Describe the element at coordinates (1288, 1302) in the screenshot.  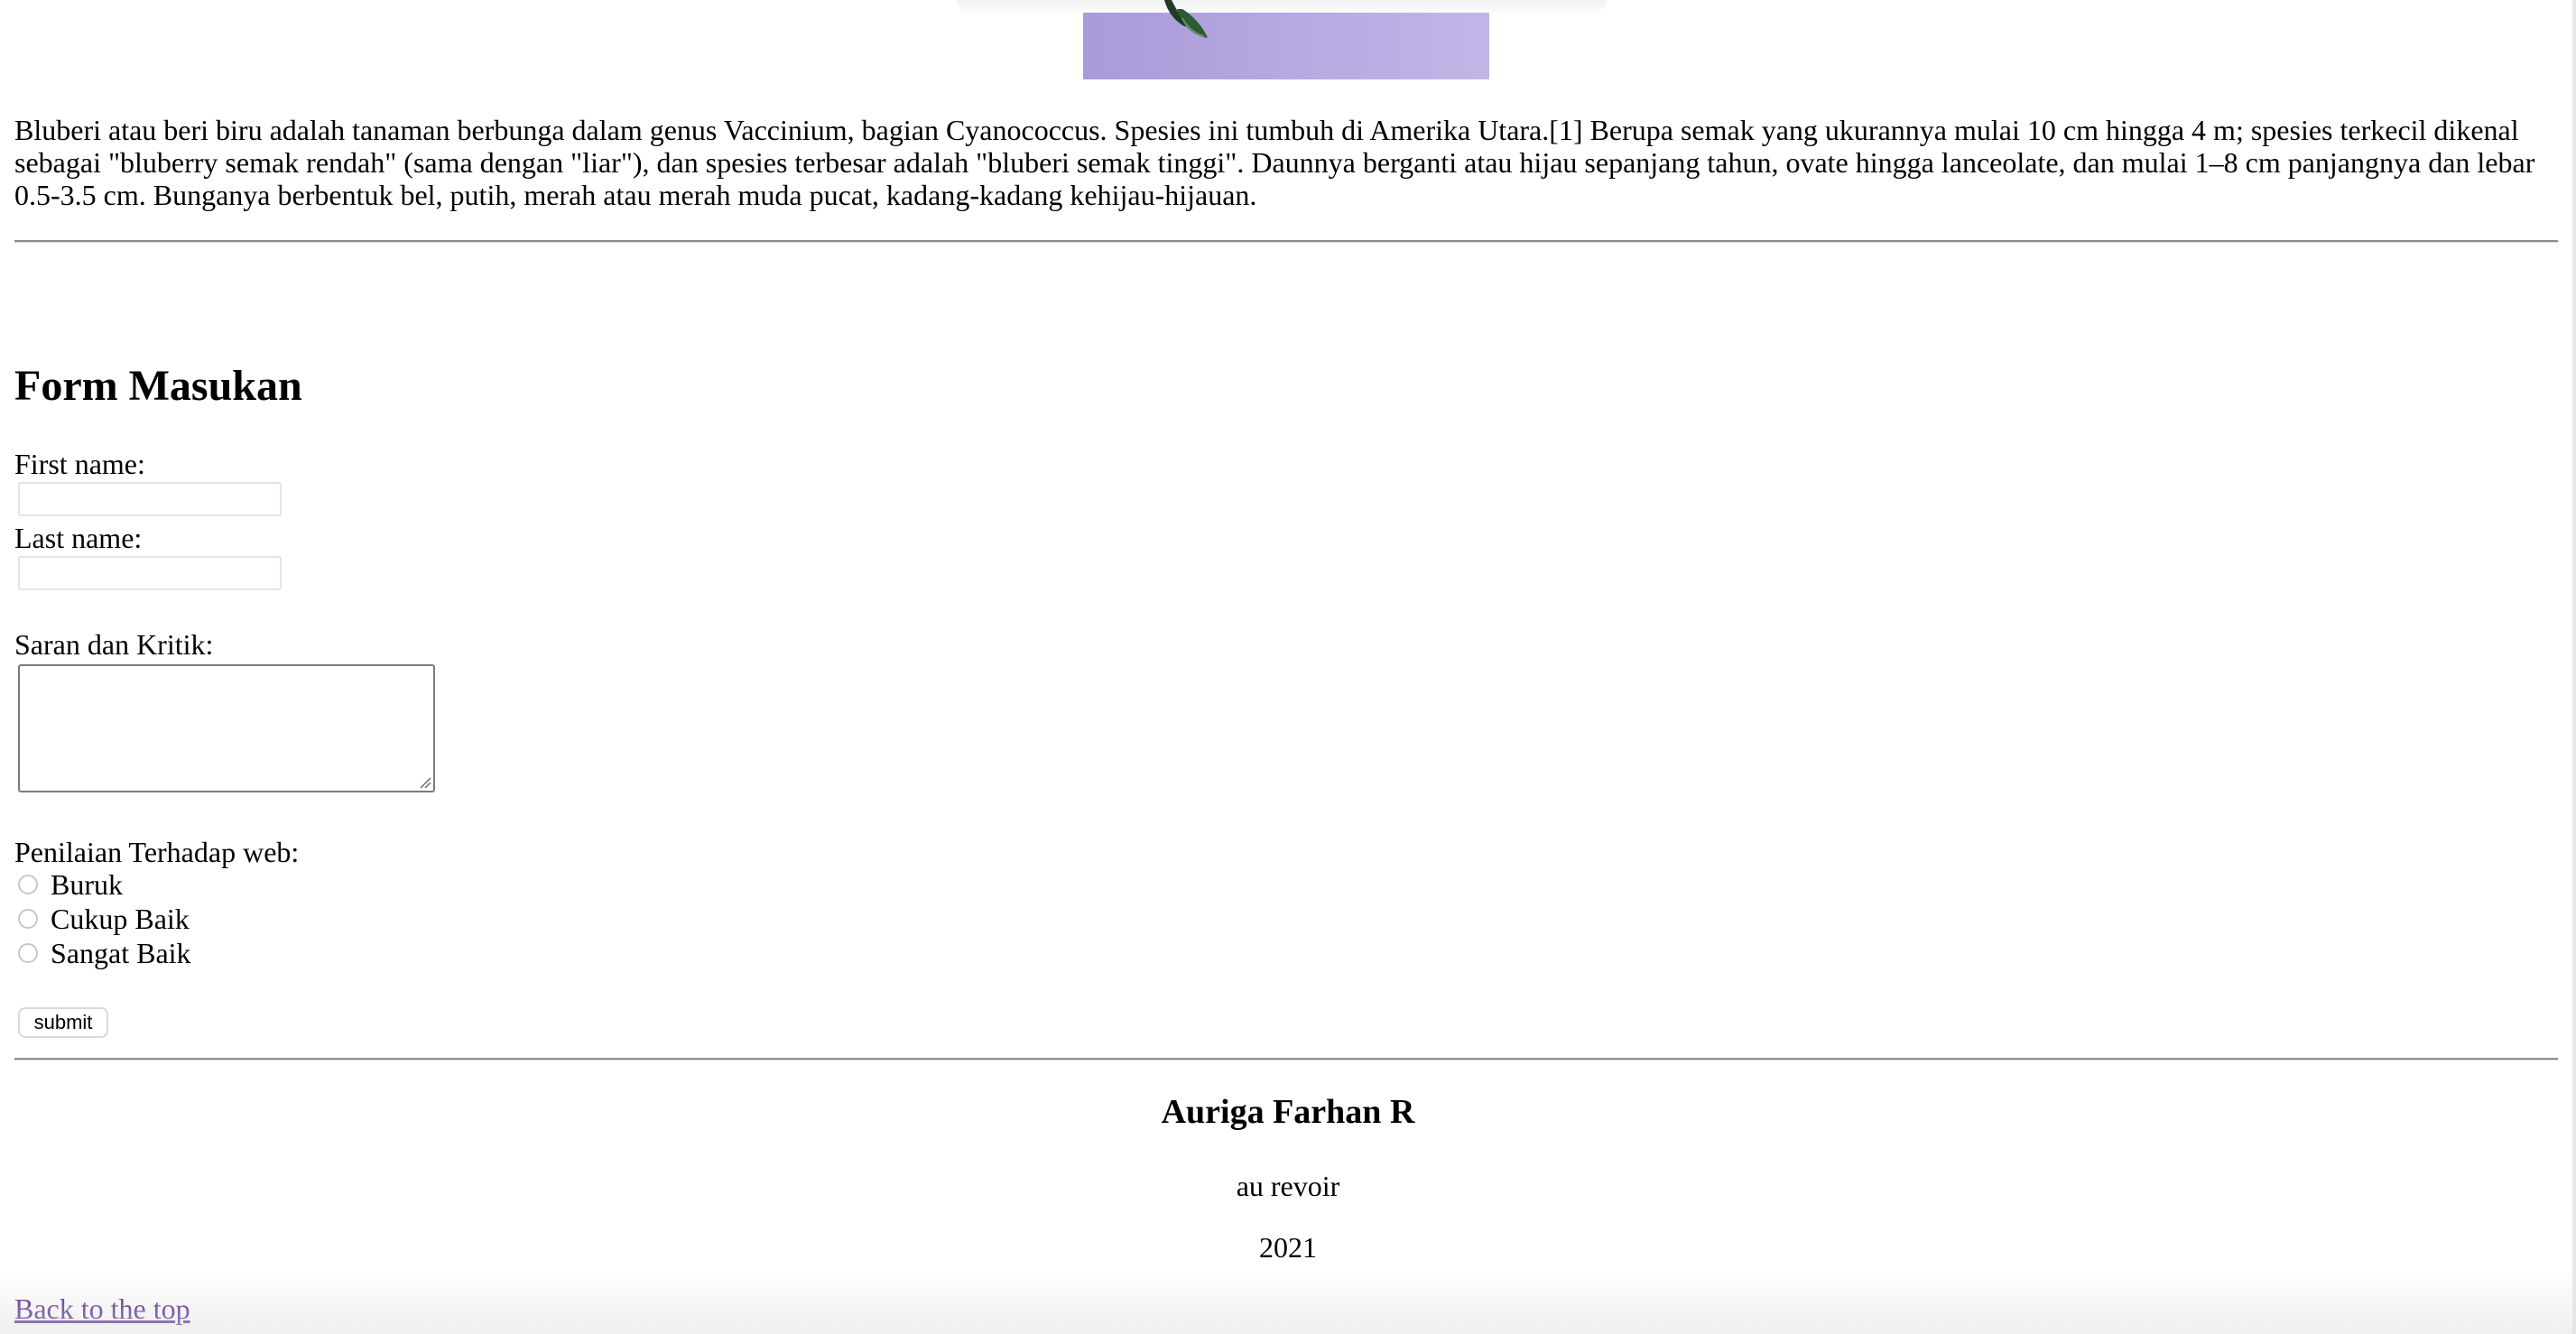
I see `window-bottom-shade` at that location.